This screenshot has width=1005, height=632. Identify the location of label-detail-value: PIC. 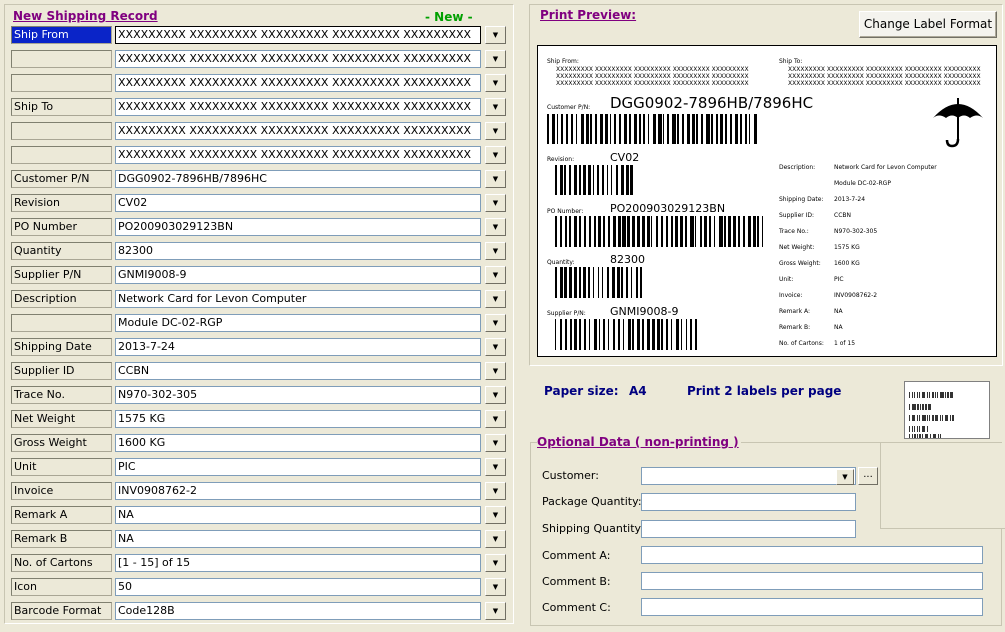
(839, 279).